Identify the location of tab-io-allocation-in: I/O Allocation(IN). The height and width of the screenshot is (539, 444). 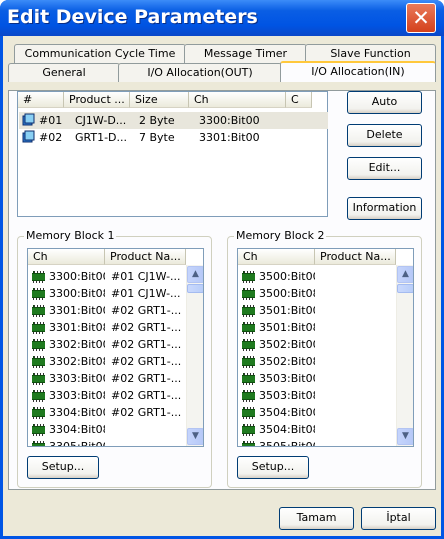
(358, 71).